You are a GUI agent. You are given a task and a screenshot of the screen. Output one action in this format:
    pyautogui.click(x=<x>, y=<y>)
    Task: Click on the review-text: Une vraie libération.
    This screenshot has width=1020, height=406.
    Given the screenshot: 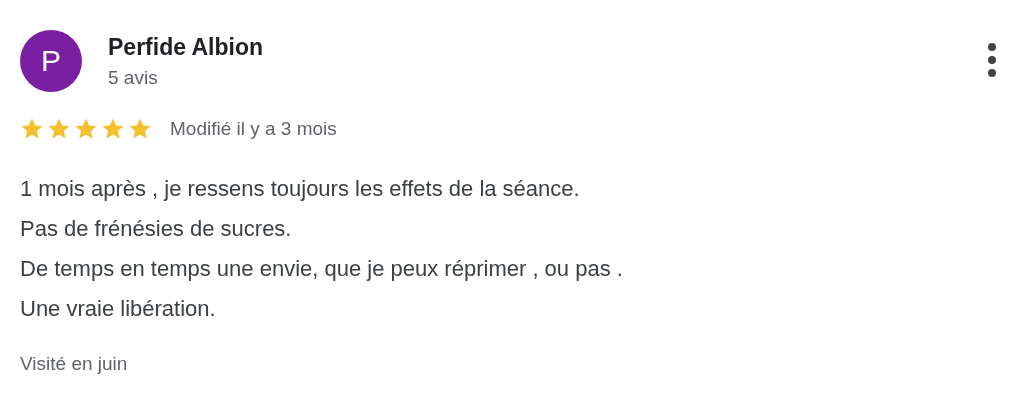 What is the action you would take?
    pyautogui.click(x=118, y=309)
    